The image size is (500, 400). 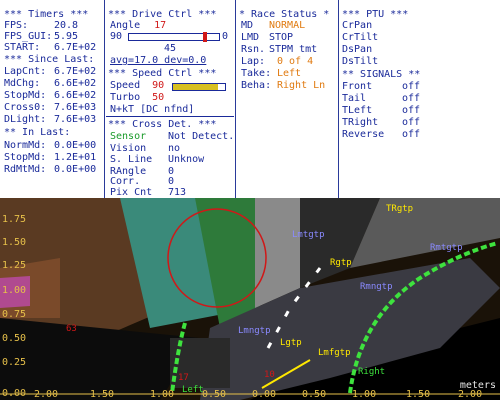 What do you see at coordinates (293, 49) in the screenshot?
I see `race-reason-value: STPM tmt` at bounding box center [293, 49].